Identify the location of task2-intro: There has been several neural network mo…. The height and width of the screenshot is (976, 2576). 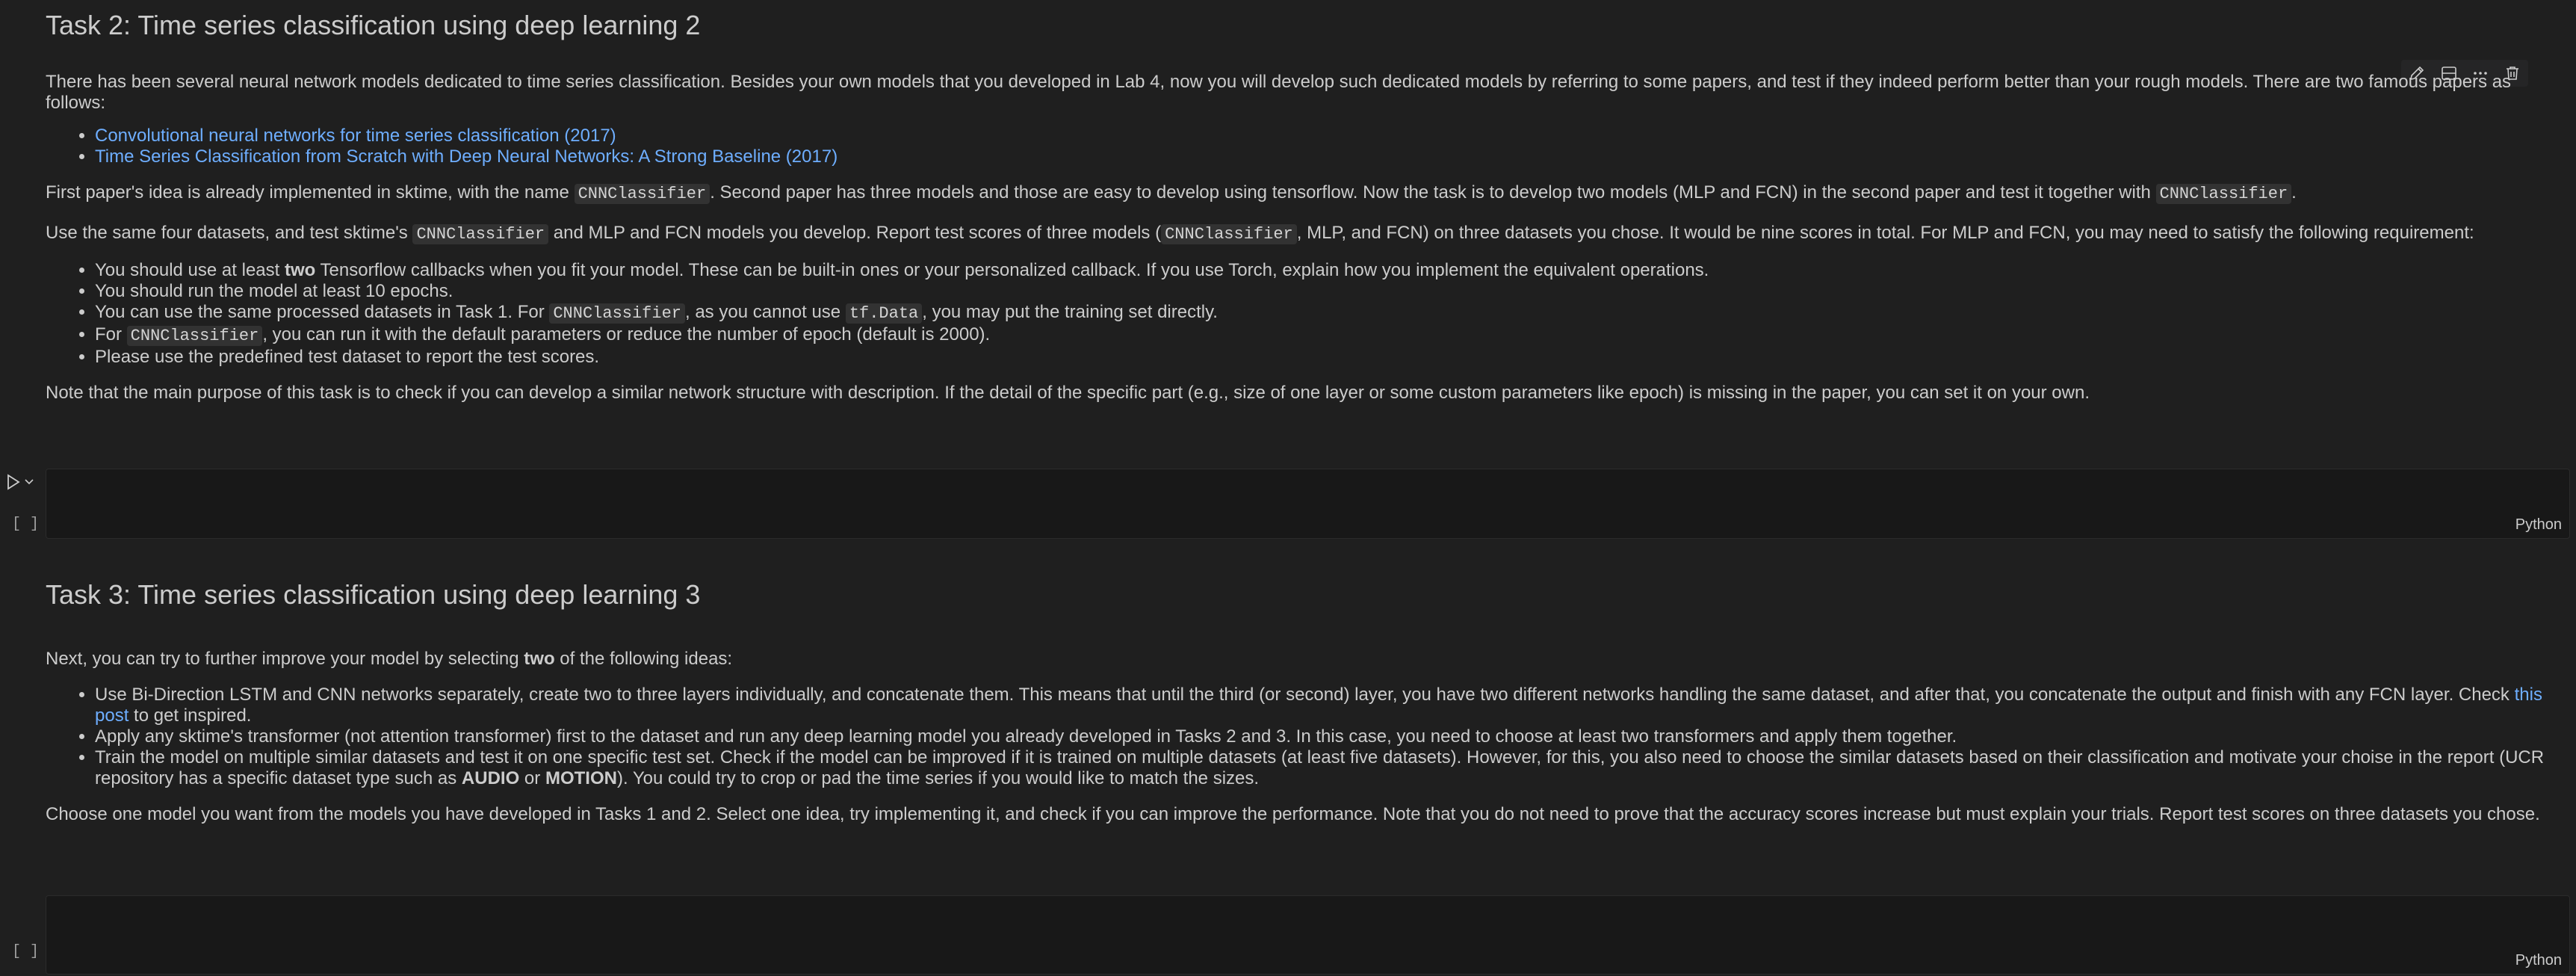
(1279, 92).